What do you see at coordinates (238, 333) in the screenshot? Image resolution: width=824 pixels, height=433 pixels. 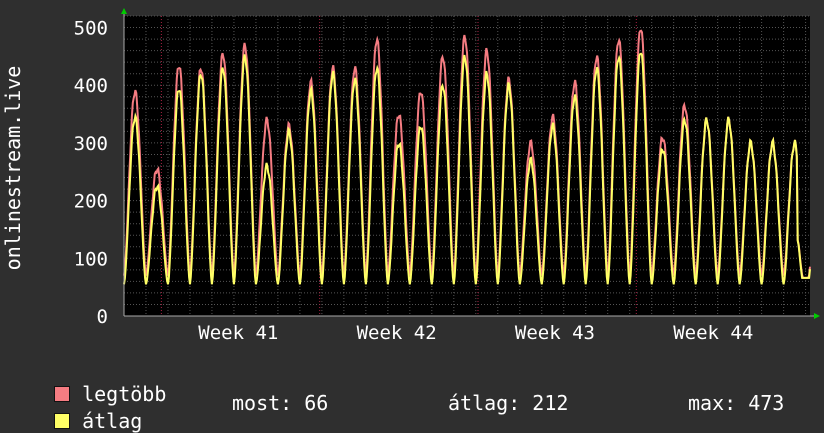 I see `x-tick-label: Week 41` at bounding box center [238, 333].